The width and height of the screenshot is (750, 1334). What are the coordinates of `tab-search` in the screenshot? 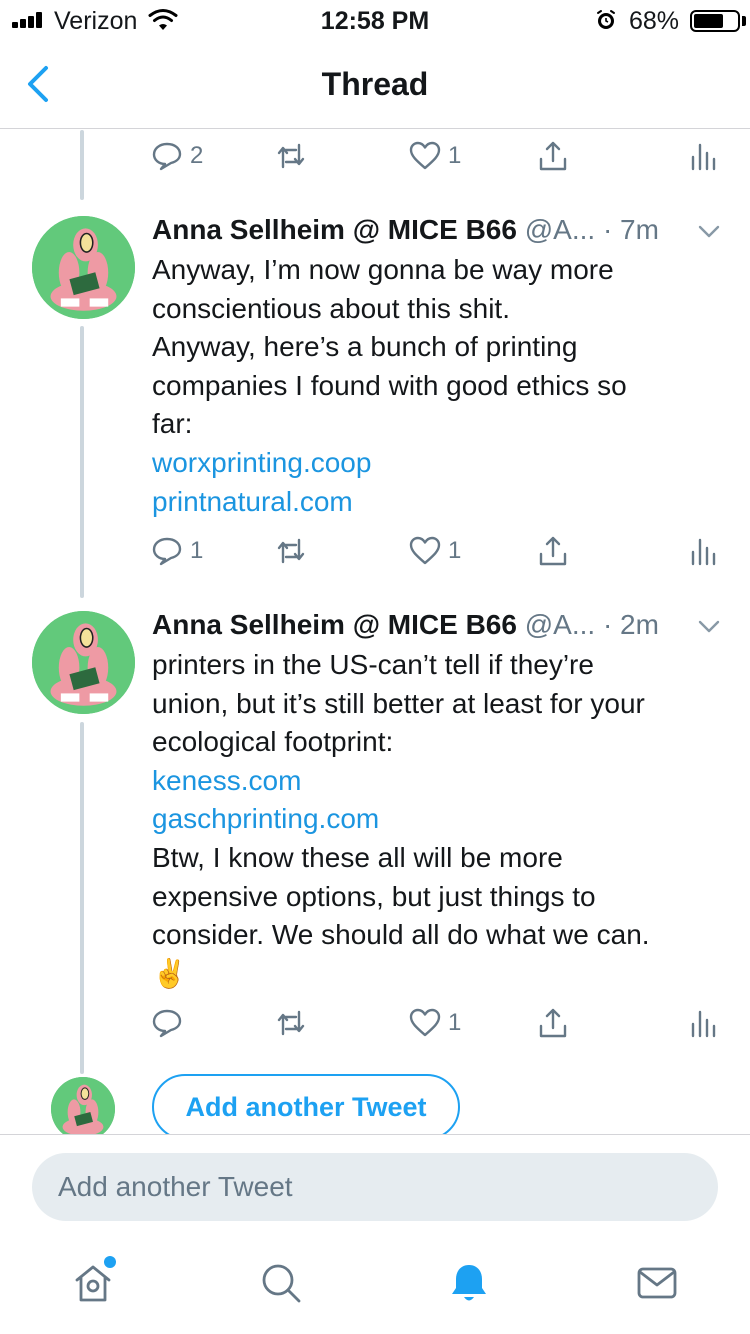 It's located at (281, 1283).